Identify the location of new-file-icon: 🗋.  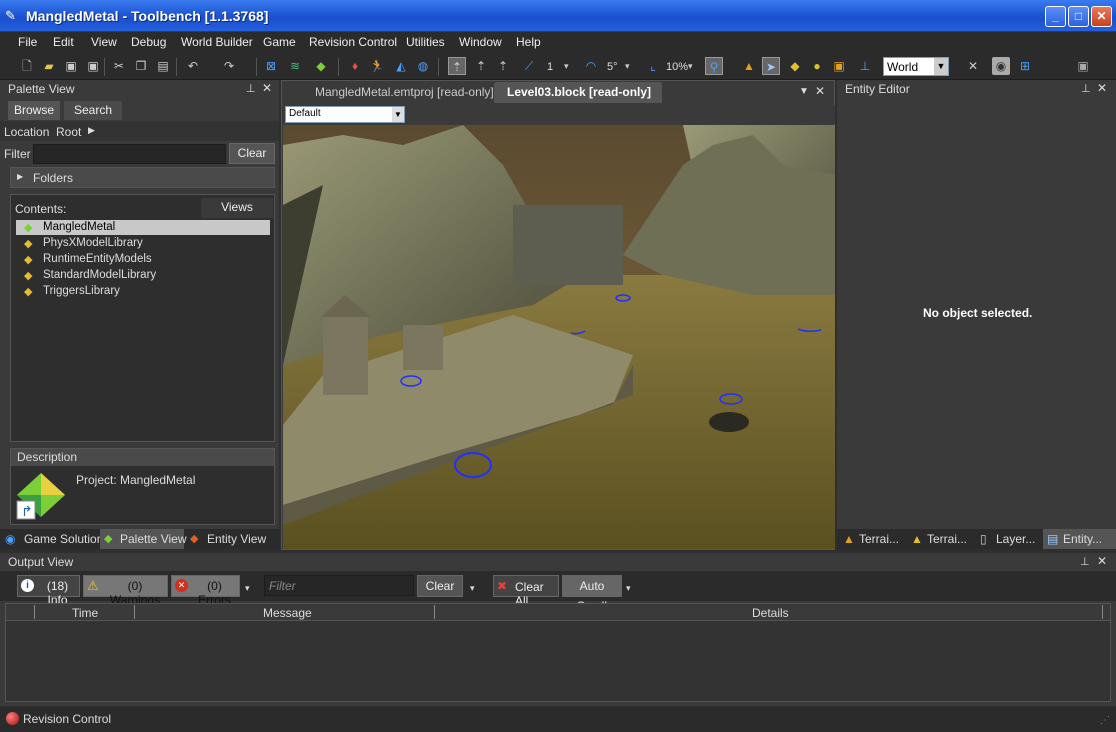
(27, 66).